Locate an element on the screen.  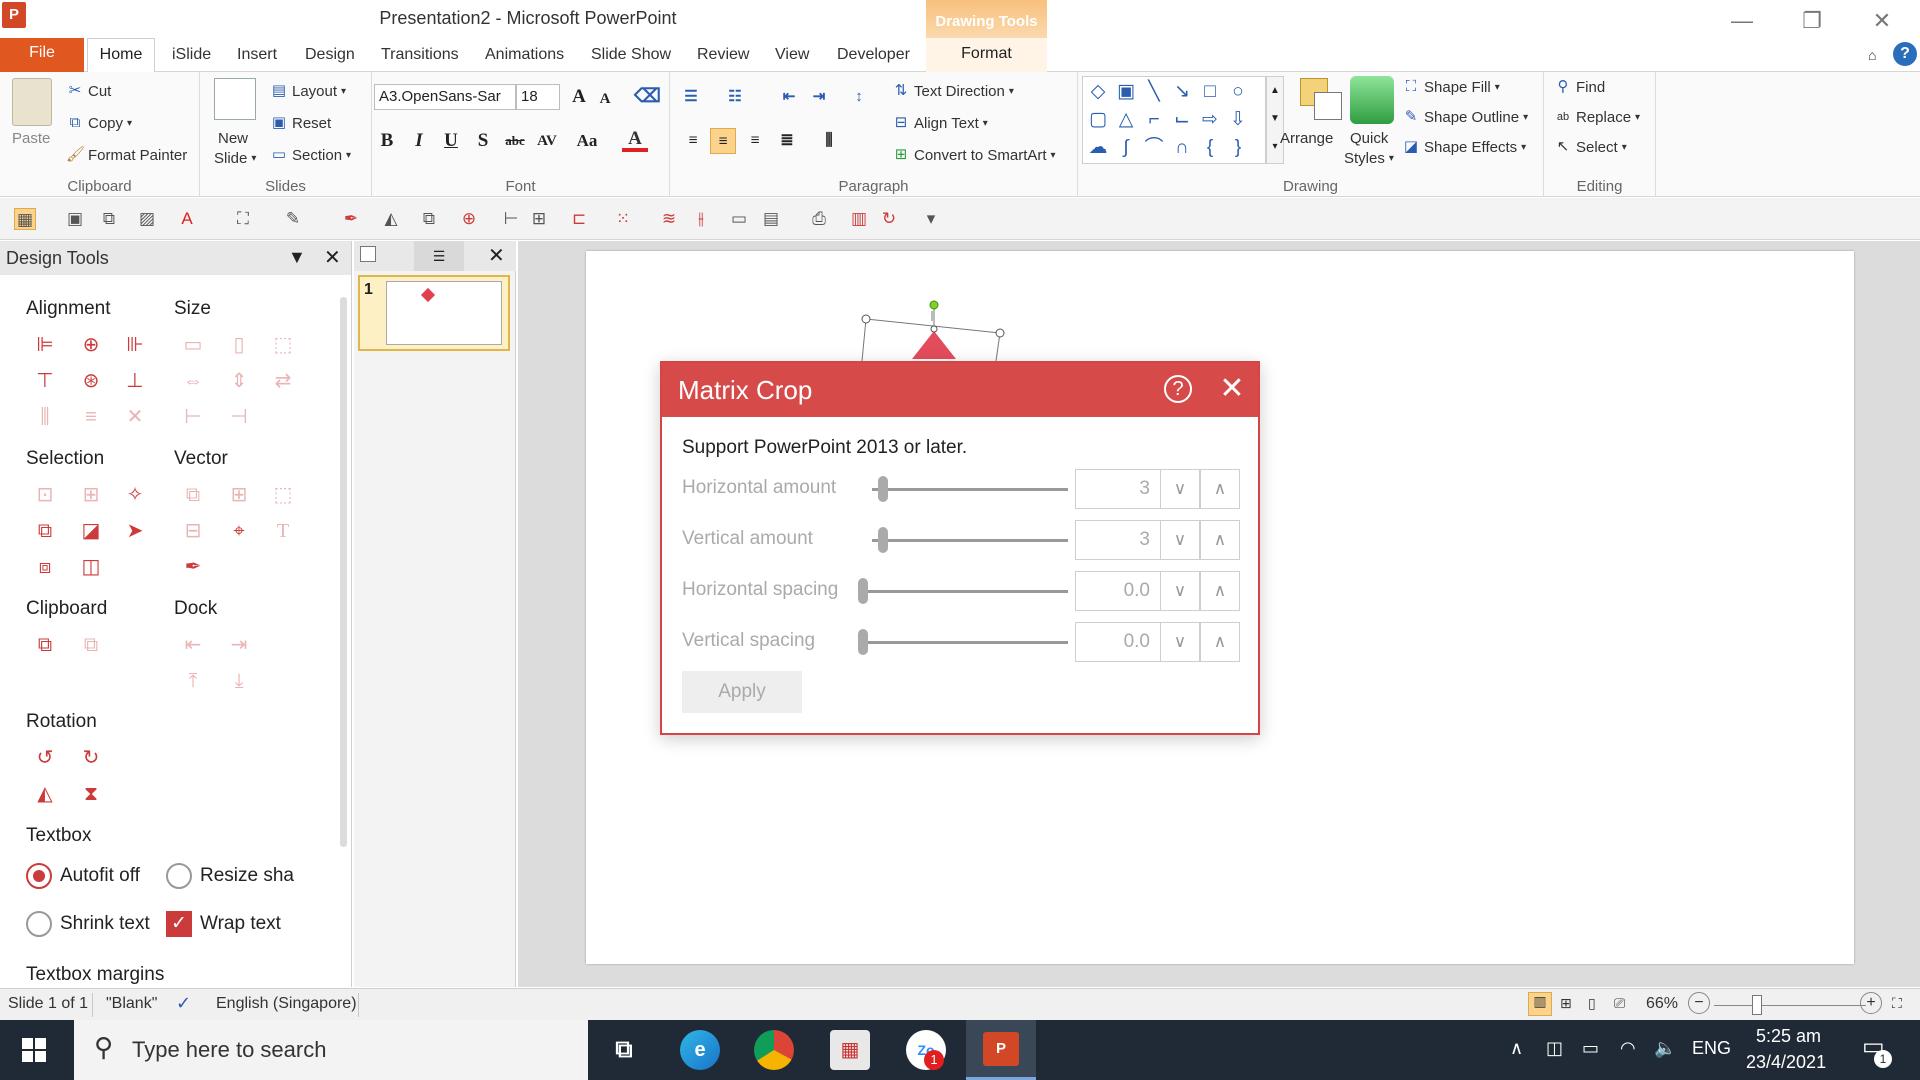
paste-position-icon: ⧉ is located at coordinates (91, 645).